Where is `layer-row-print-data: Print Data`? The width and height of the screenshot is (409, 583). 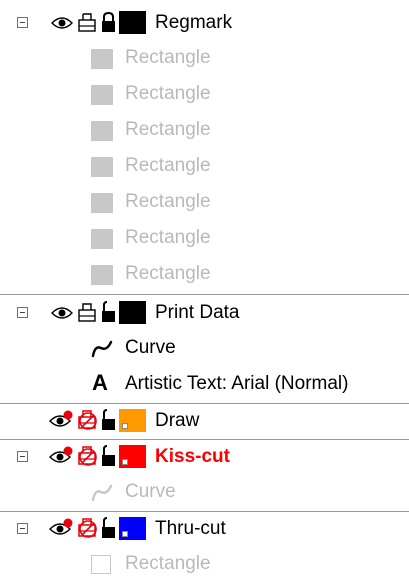 layer-row-print-data: Print Data is located at coordinates (204, 313).